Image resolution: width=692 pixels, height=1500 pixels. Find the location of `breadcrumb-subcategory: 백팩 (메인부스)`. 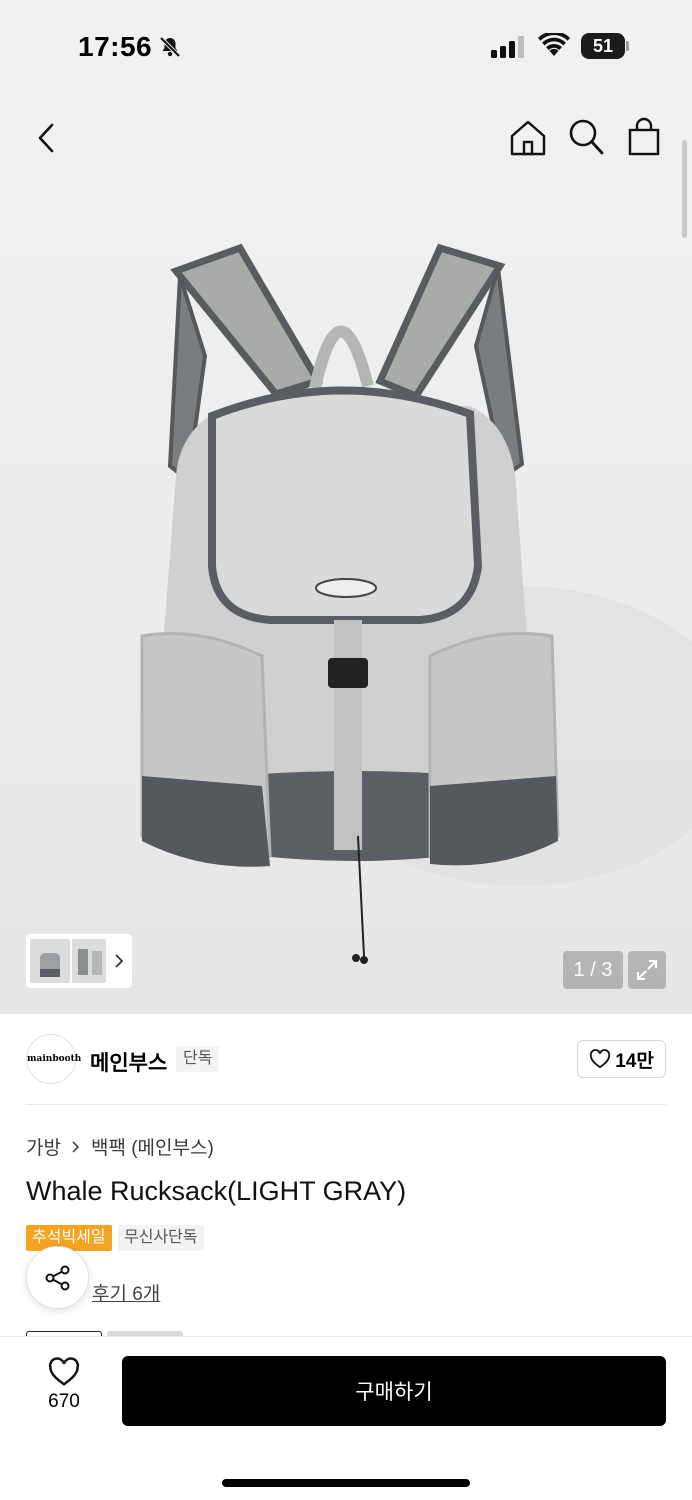

breadcrumb-subcategory: 백팩 (메인부스) is located at coordinates (152, 1146).